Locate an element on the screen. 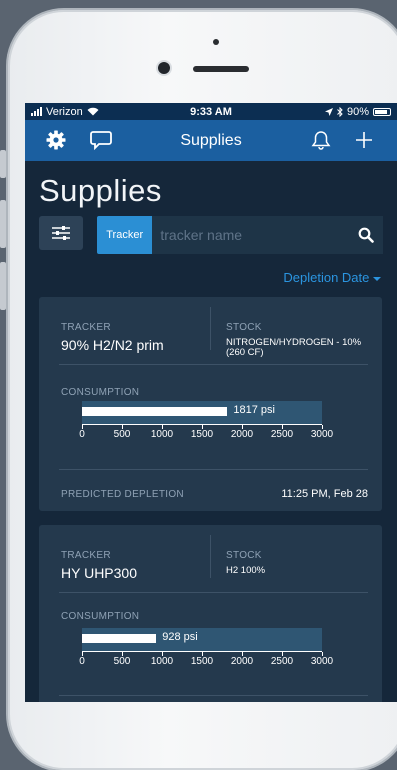 Image resolution: width=397 pixels, height=770 pixels. volume-down-button is located at coordinates (3, 286).